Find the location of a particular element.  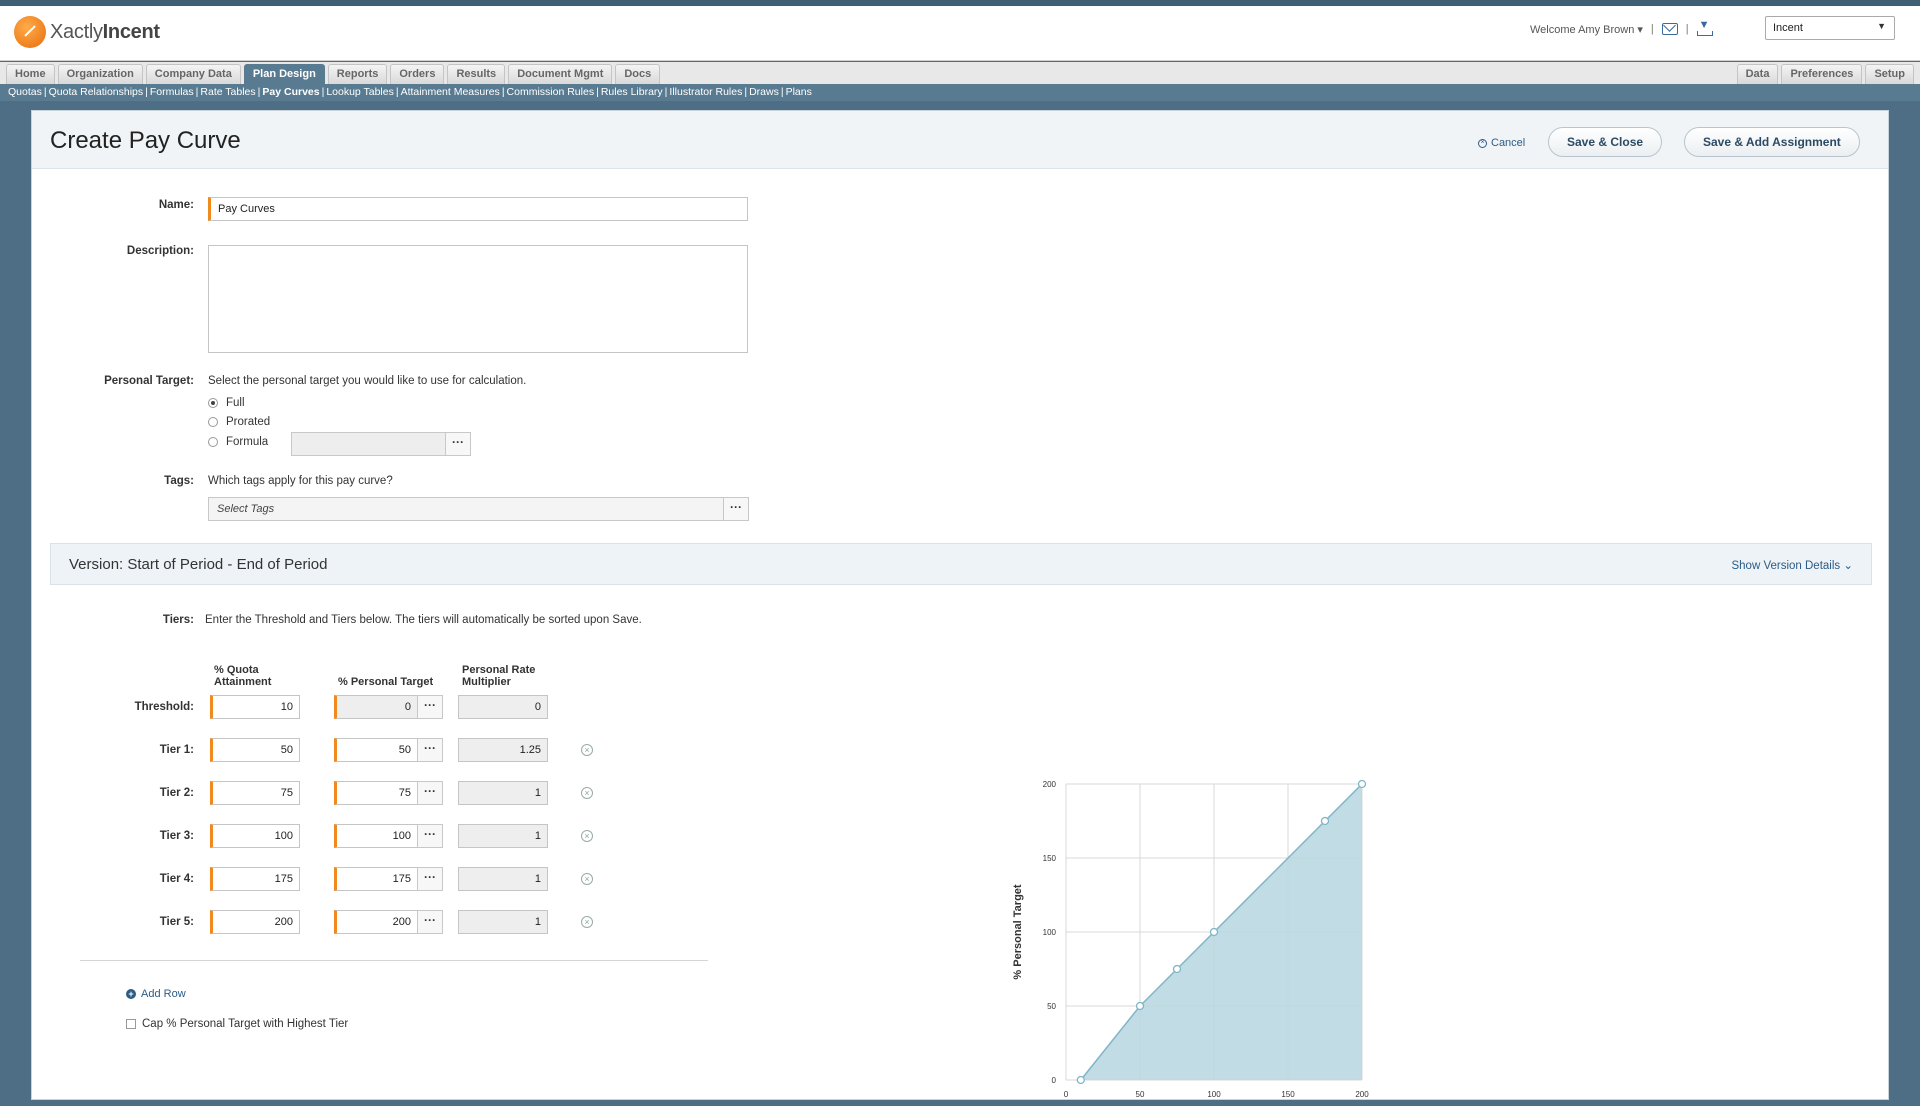

y-tick-label: 200 is located at coordinates (1050, 784).